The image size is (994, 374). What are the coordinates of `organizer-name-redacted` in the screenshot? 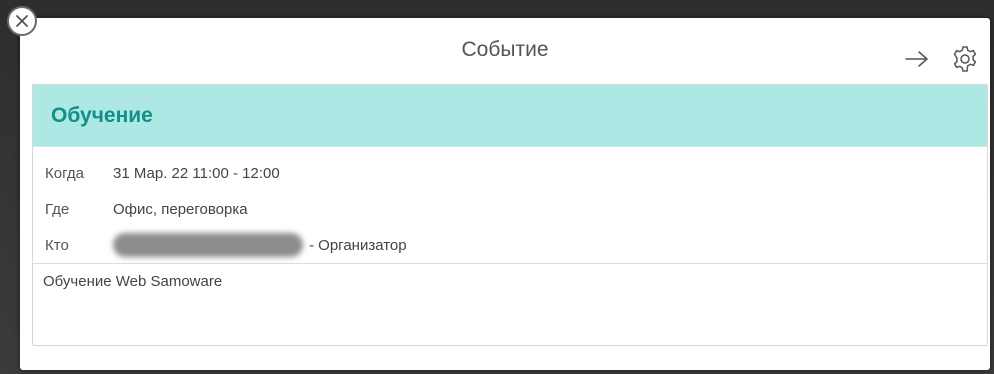 It's located at (208, 245).